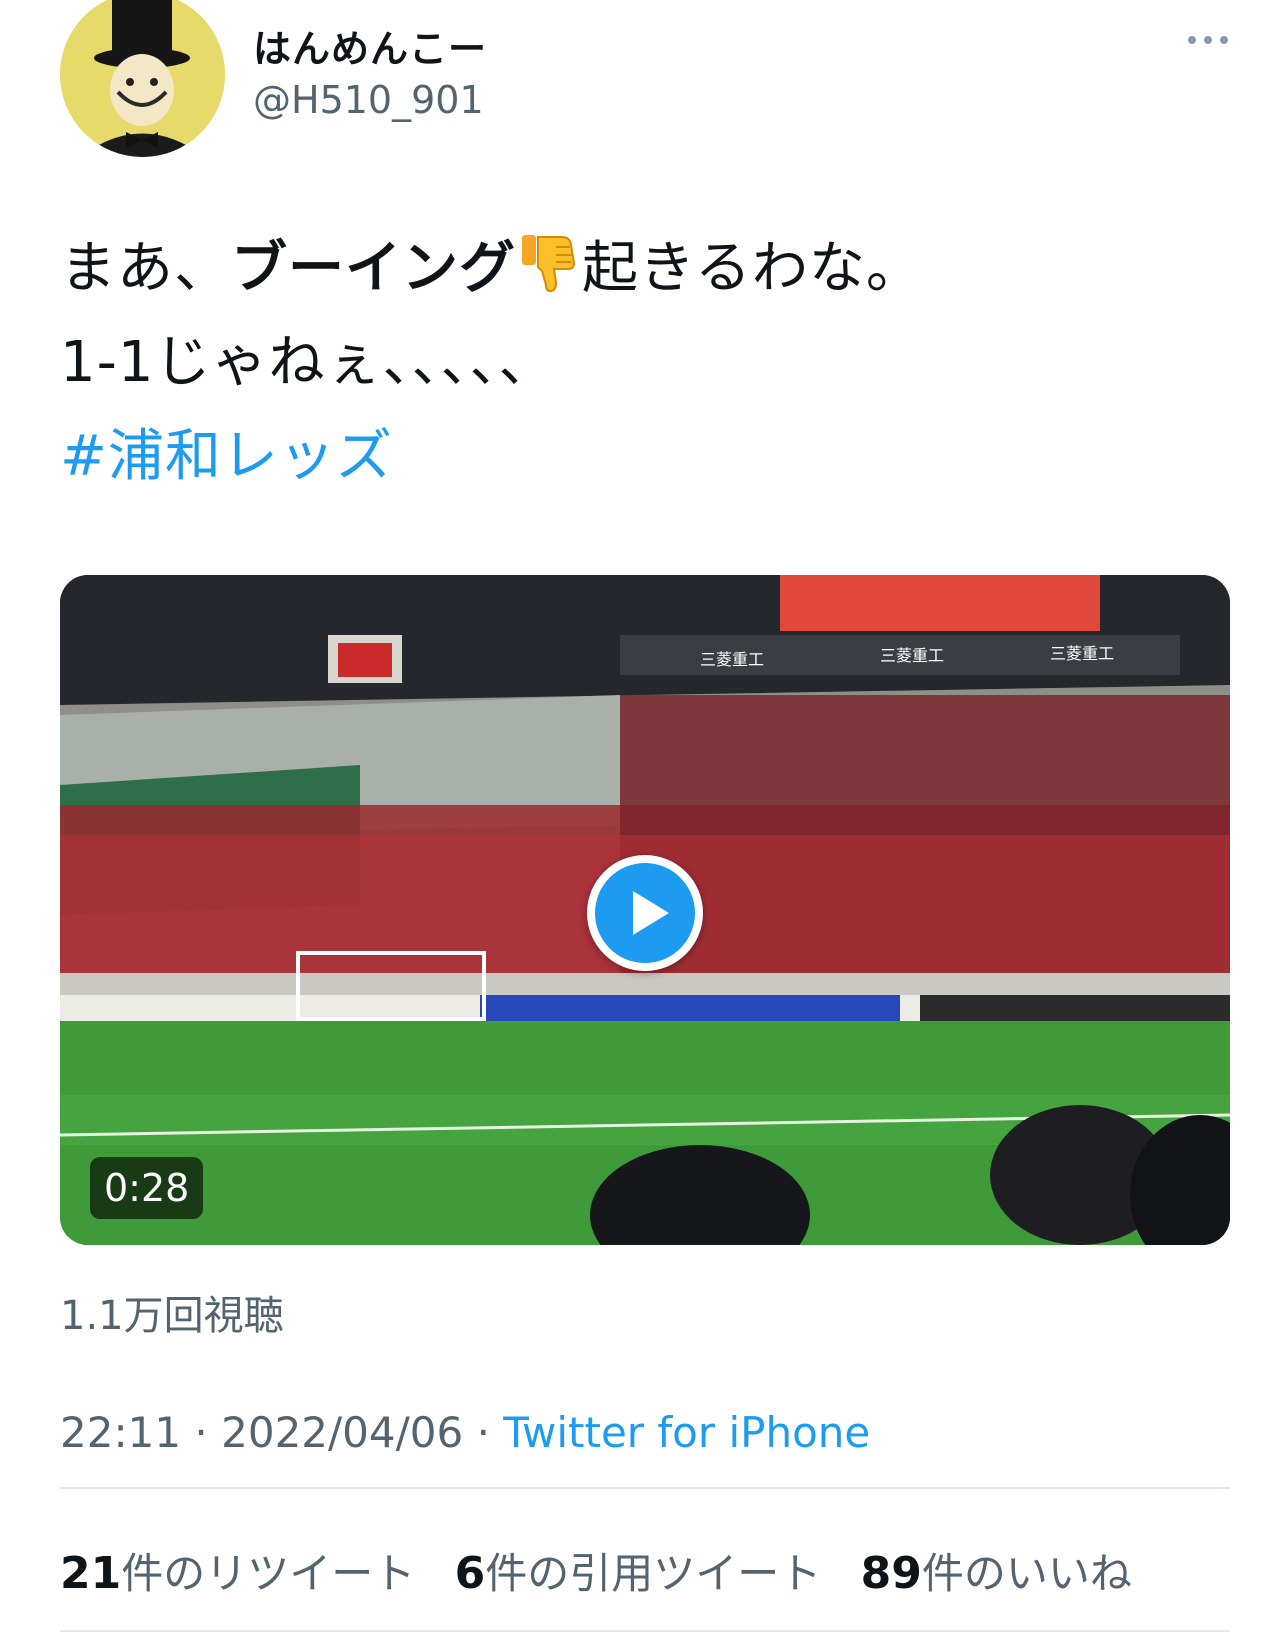 The image size is (1284, 1640). I want to click on tweet-time: 22:11, so click(121, 1432).